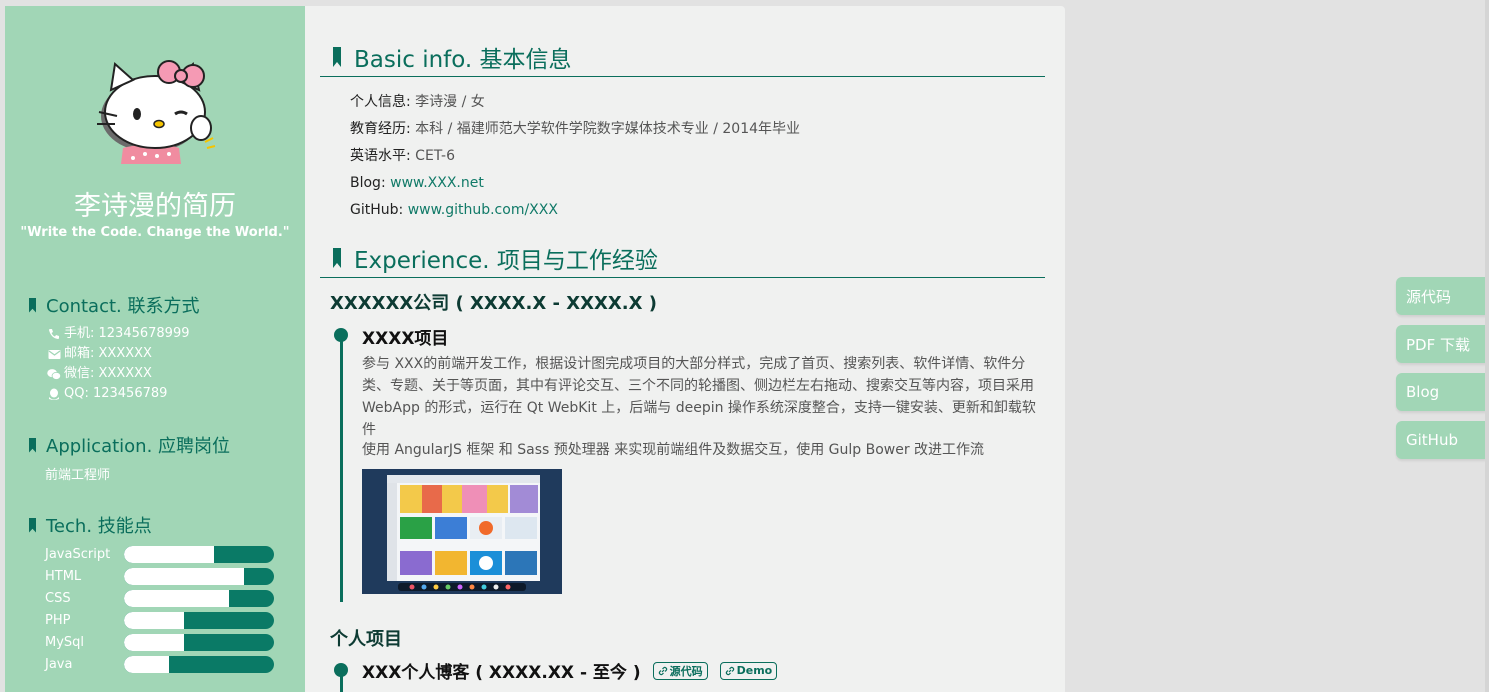 This screenshot has width=1489, height=692. I want to click on contact-title-text: Contact. 联系方式, so click(123, 306).